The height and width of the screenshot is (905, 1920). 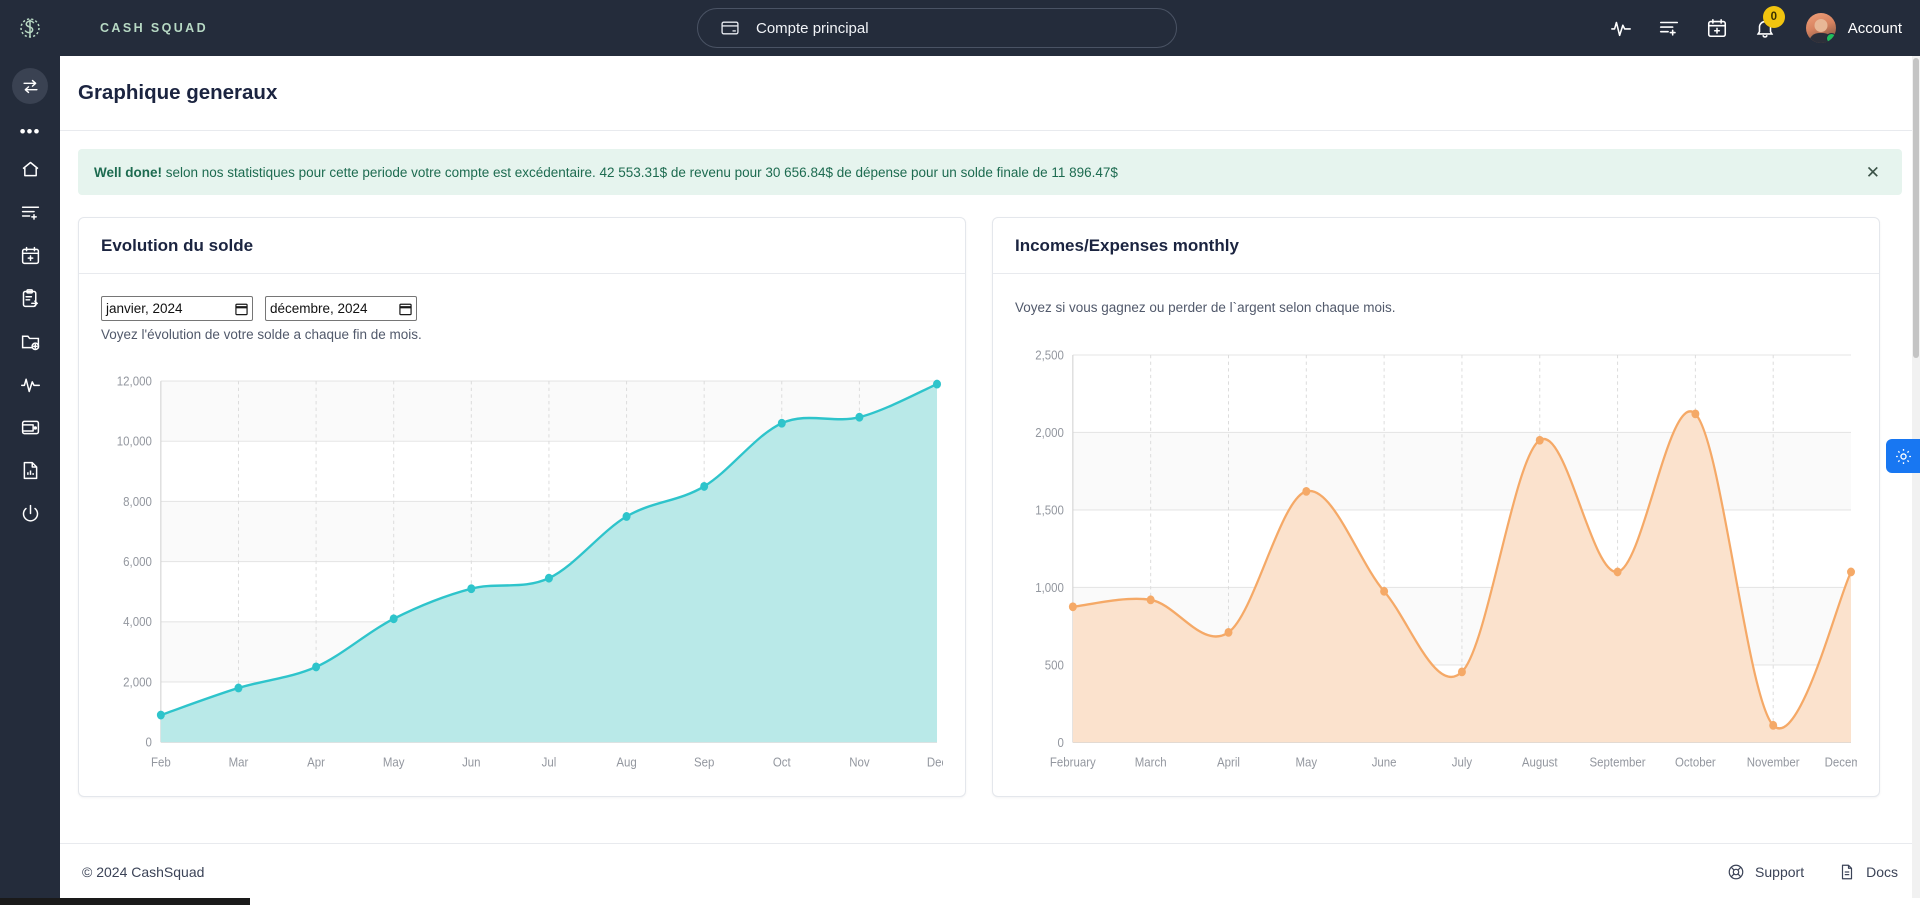 What do you see at coordinates (1773, 17) in the screenshot?
I see `notification-count-badge: 0` at bounding box center [1773, 17].